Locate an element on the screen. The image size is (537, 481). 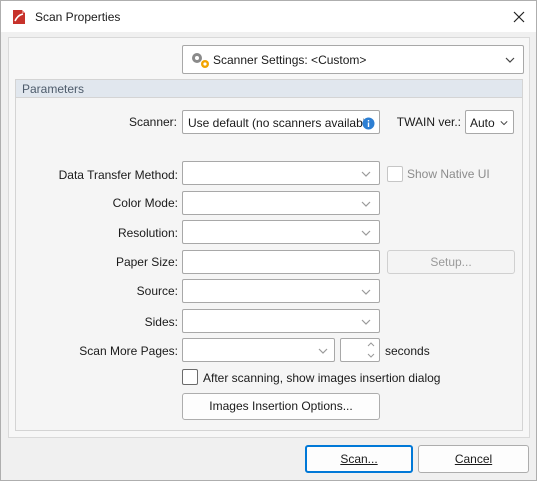
app-icon is located at coordinates (19, 17).